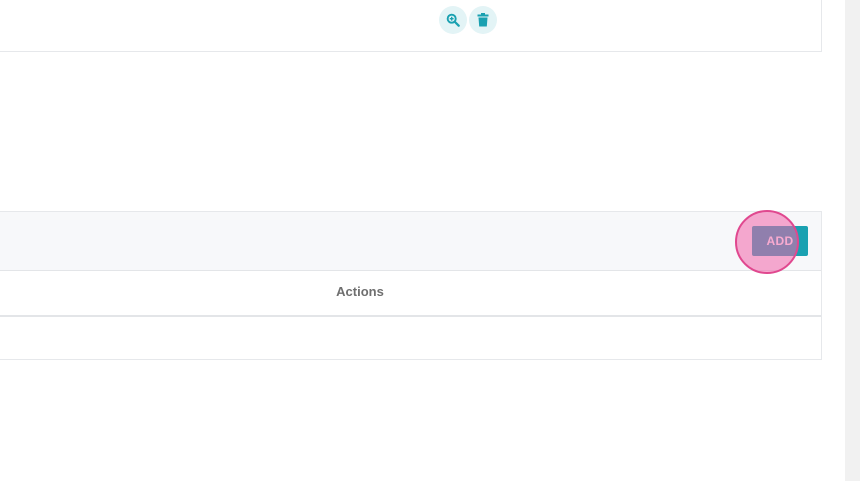 The width and height of the screenshot is (860, 481). What do you see at coordinates (410, 338) in the screenshot?
I see `table-row` at bounding box center [410, 338].